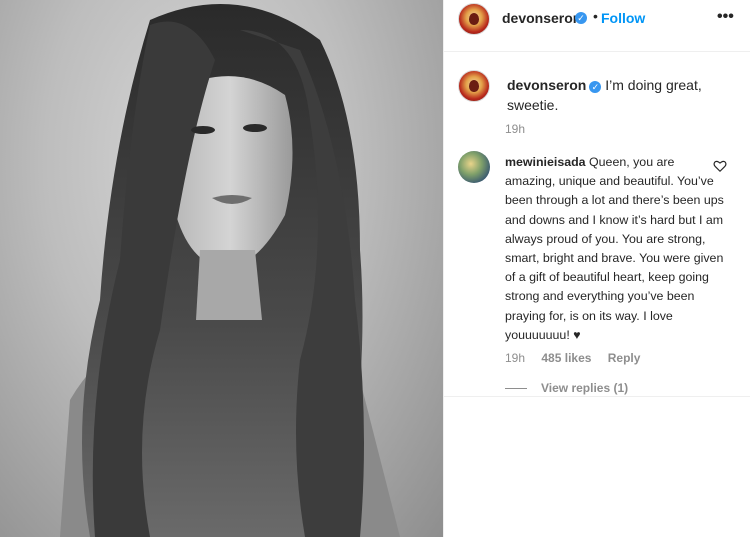 The image size is (750, 537). Describe the element at coordinates (516, 389) in the screenshot. I see `replies-divider-line` at that location.